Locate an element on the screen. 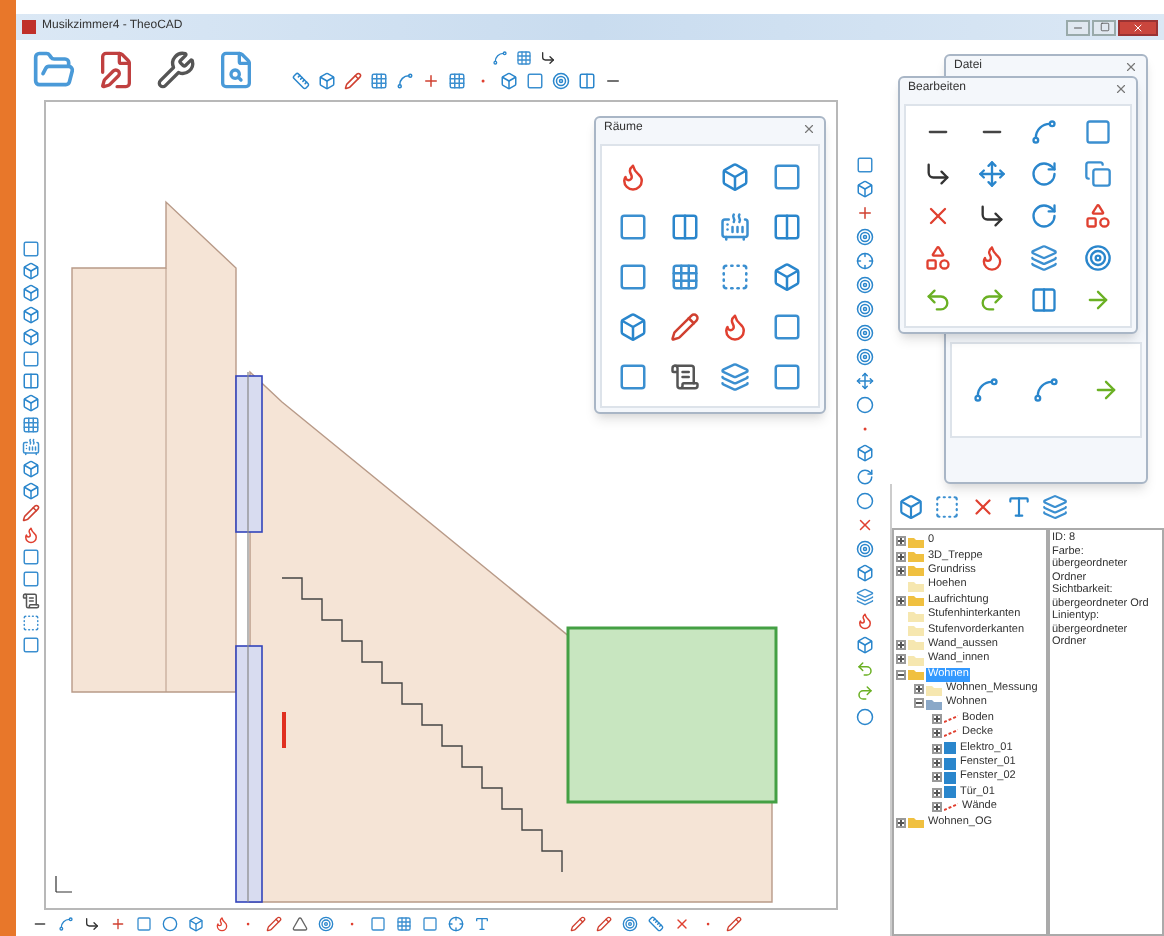  dashed-square-icon is located at coordinates (735, 276).